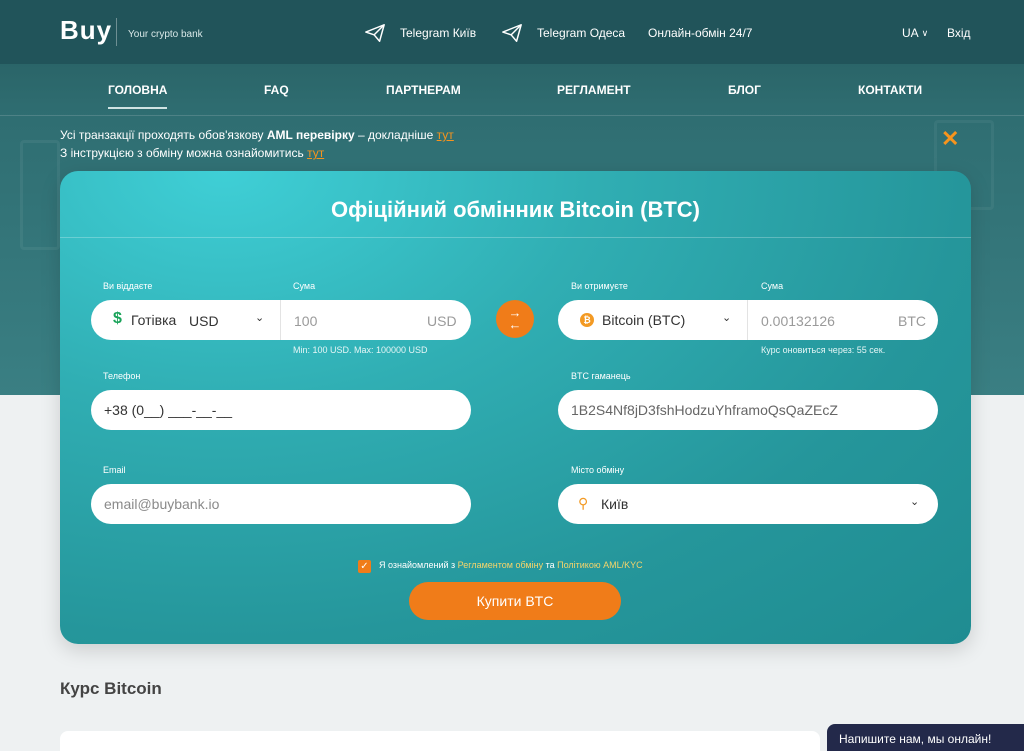 The height and width of the screenshot is (751, 1024). What do you see at coordinates (154, 320) in the screenshot?
I see `give-method-value: Готівка` at bounding box center [154, 320].